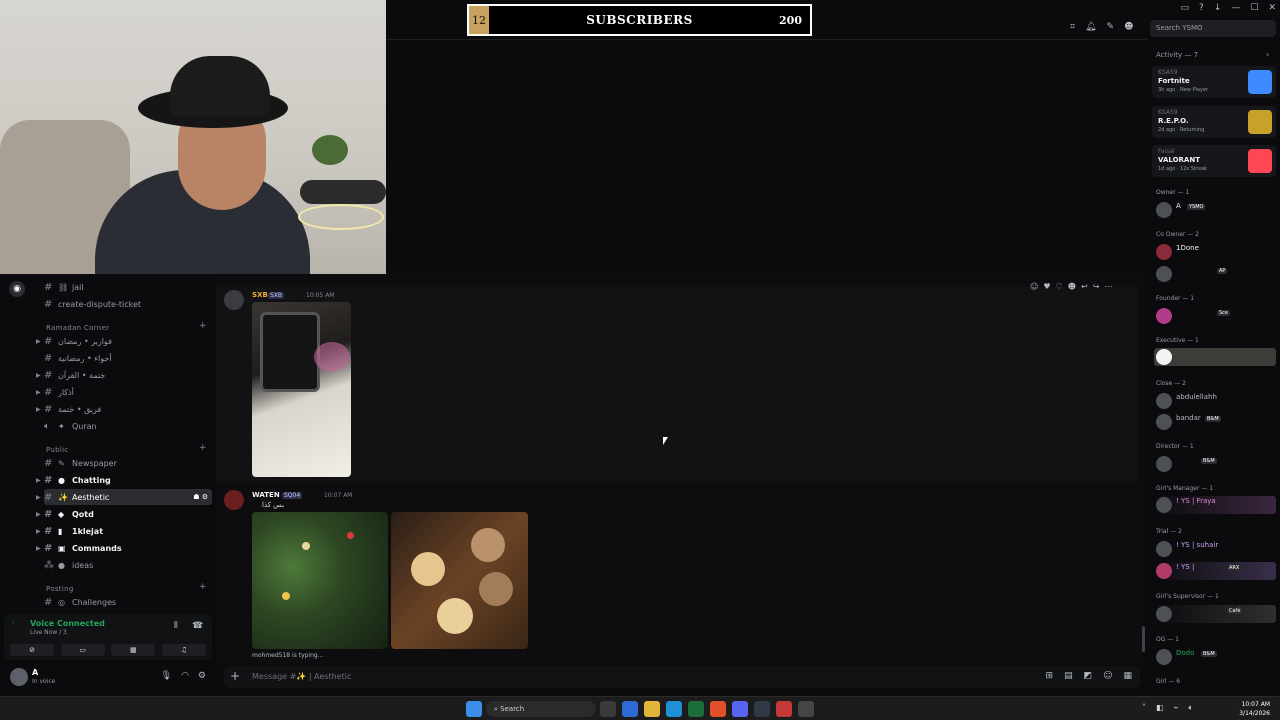  Describe the element at coordinates (183, 650) in the screenshot. I see `soundboard-button: ♫` at that location.